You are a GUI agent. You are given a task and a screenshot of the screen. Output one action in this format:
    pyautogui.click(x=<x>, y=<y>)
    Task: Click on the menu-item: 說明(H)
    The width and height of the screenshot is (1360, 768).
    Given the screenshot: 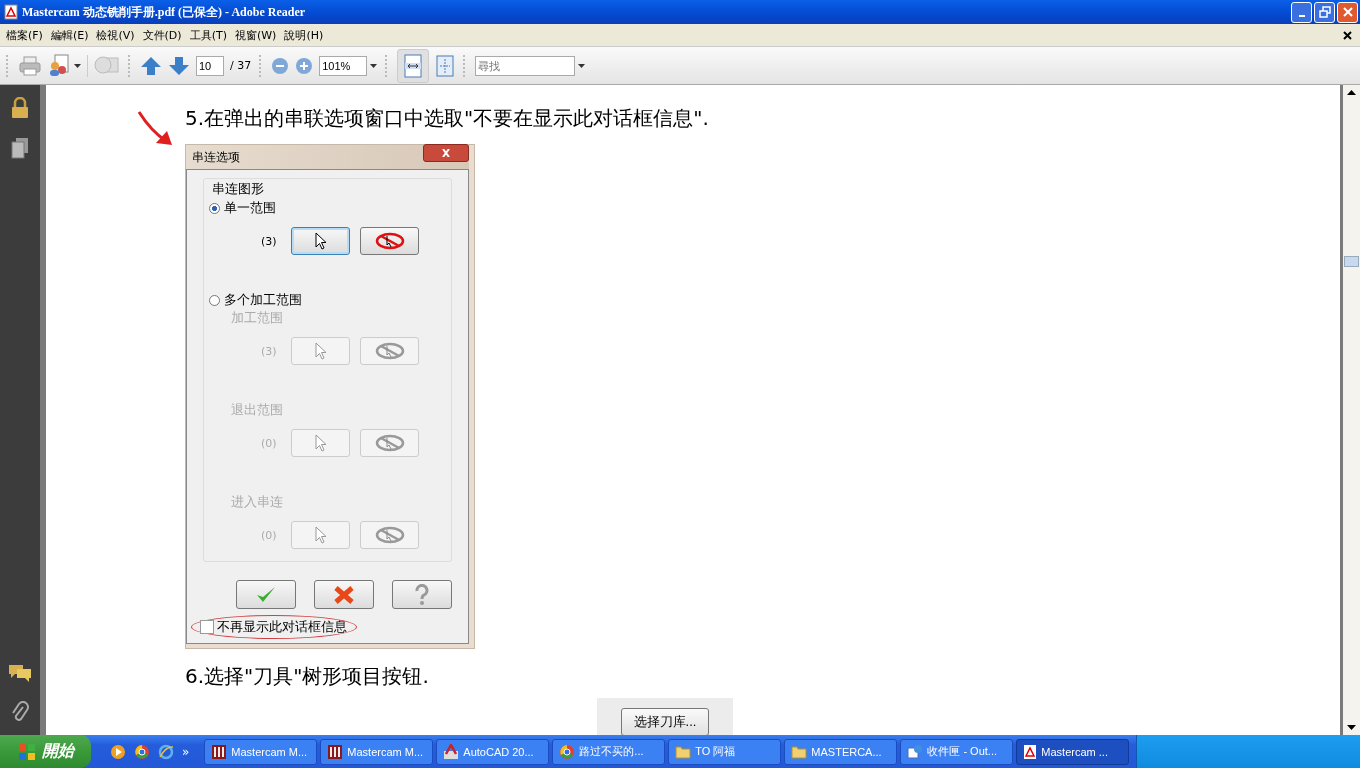 What is the action you would take?
    pyautogui.click(x=306, y=35)
    